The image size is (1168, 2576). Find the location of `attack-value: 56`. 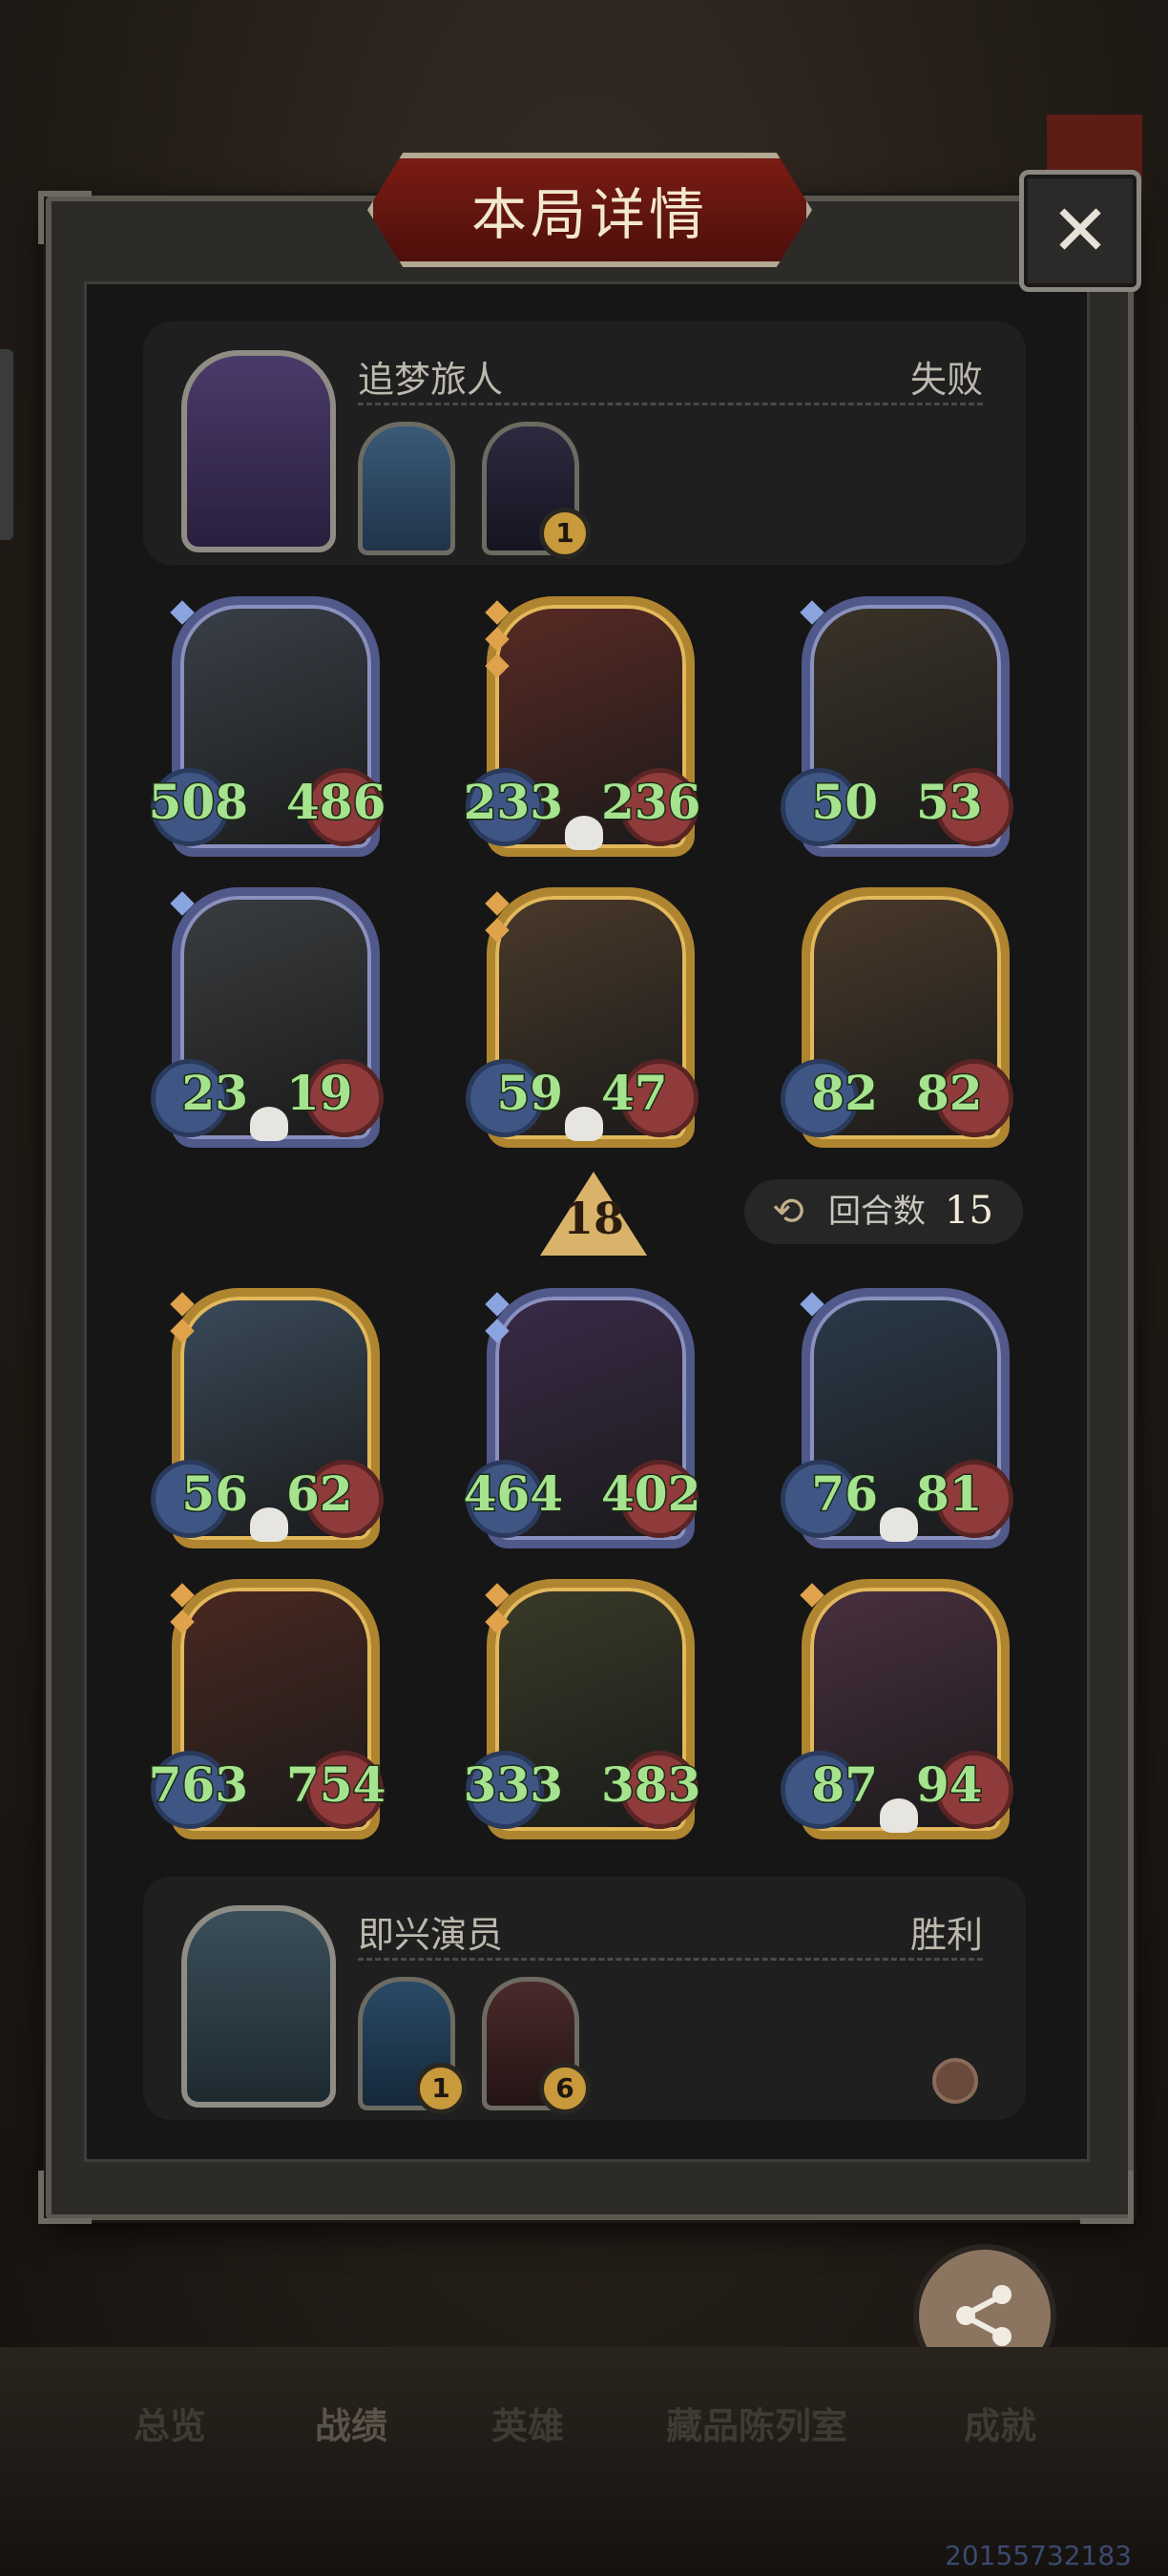

attack-value: 56 is located at coordinates (215, 1494).